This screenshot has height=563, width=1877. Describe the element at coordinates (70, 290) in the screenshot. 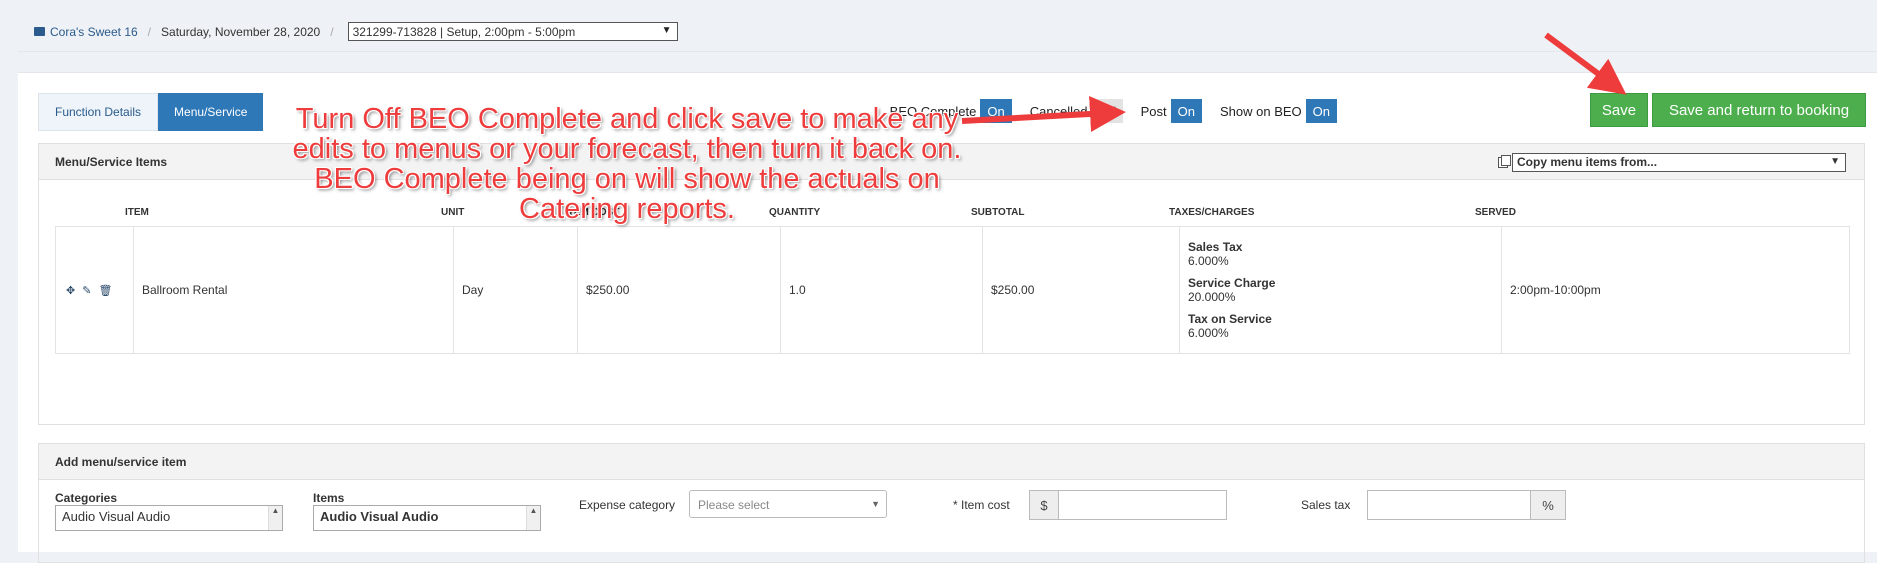

I see `move-icon: ✥` at that location.